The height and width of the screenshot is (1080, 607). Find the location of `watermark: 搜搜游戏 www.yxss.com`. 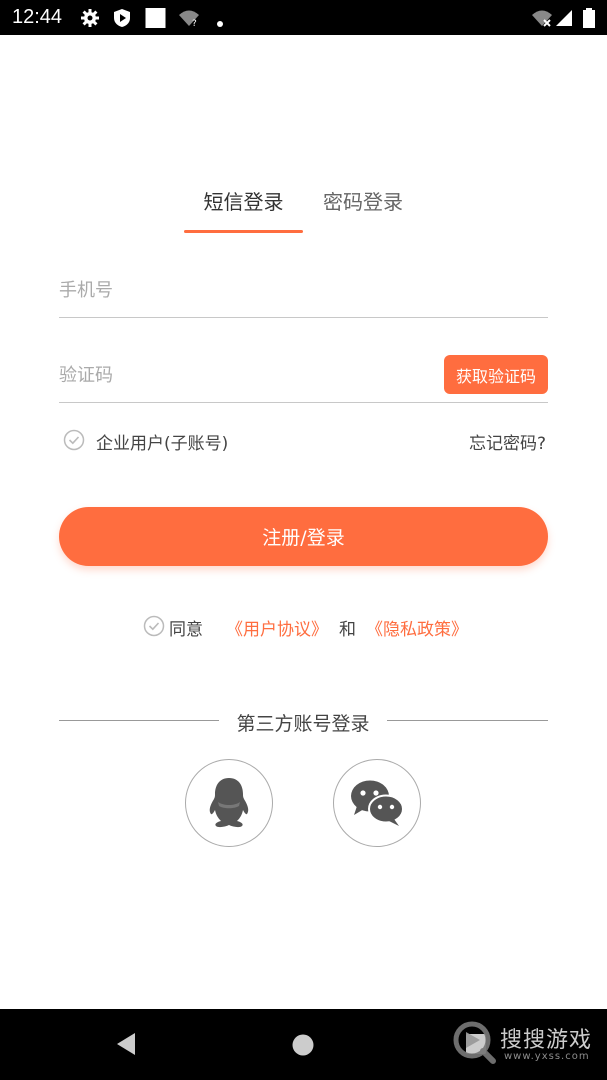

watermark: 搜搜游戏 www.yxss.com is located at coordinates (527, 1044).